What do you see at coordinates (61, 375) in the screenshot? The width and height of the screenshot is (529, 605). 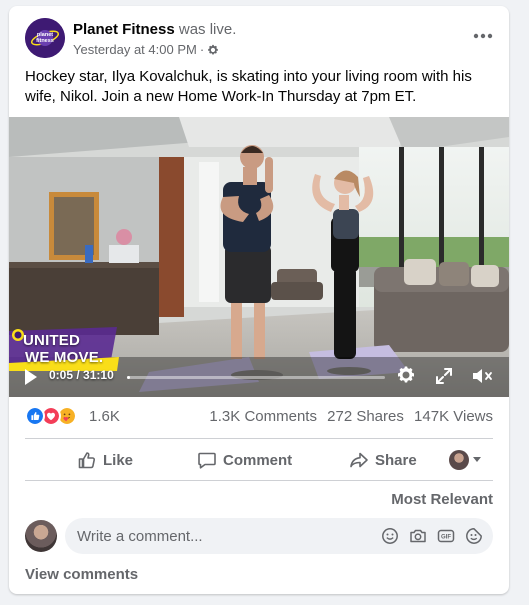 I see `current-time: 0:05` at bounding box center [61, 375].